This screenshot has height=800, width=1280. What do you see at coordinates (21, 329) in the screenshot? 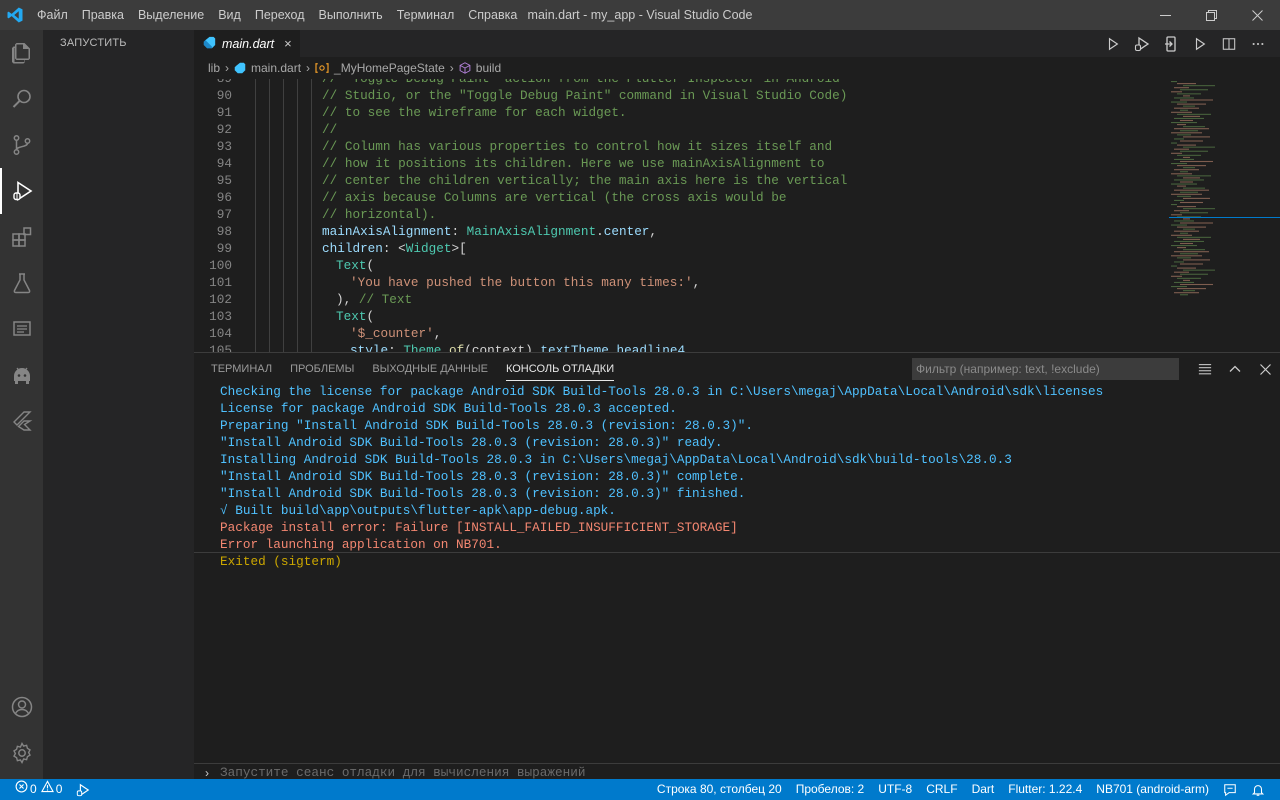
I see `remote-explorer-icon` at bounding box center [21, 329].